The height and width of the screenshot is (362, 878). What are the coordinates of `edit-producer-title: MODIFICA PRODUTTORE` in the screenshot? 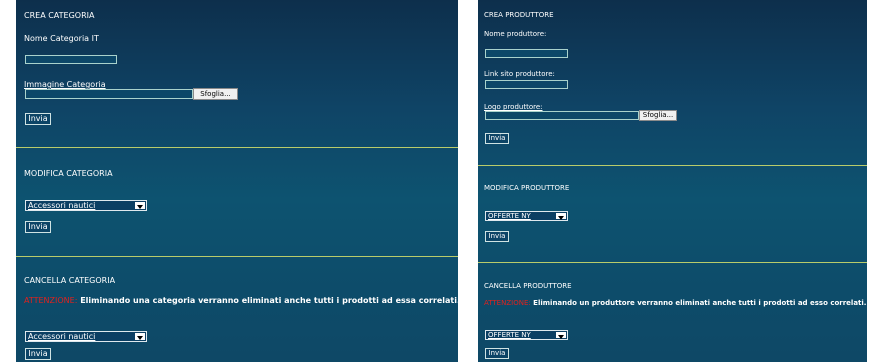 It's located at (527, 188).